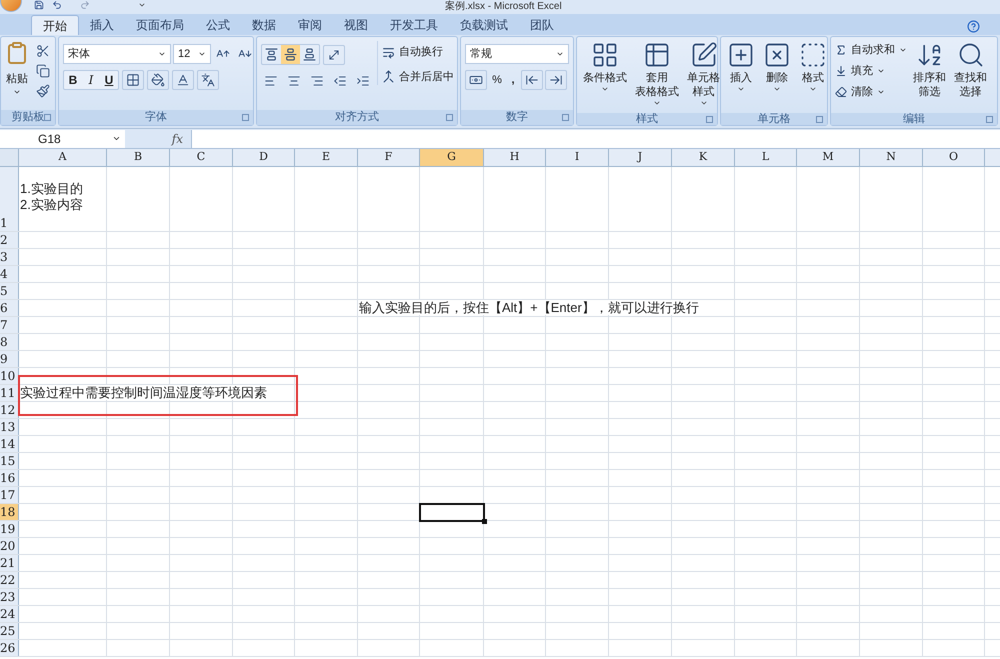 This screenshot has height=659, width=1000. What do you see at coordinates (577, 157) in the screenshot?
I see `column-header: I` at bounding box center [577, 157].